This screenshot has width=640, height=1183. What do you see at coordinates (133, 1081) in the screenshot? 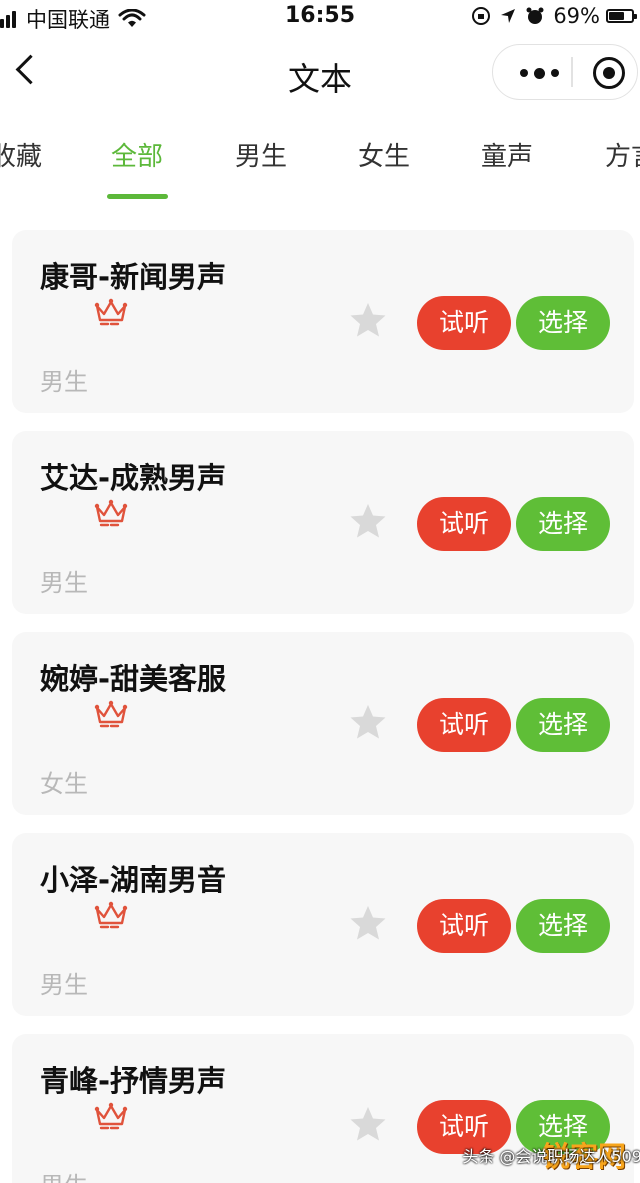
I see `voice-name: 青峰-抒情男声` at bounding box center [133, 1081].